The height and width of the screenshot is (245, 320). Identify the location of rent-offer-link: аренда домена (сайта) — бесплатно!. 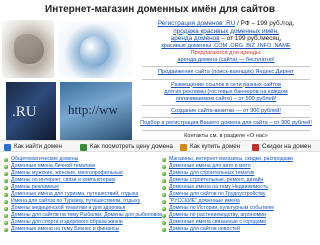
(226, 60).